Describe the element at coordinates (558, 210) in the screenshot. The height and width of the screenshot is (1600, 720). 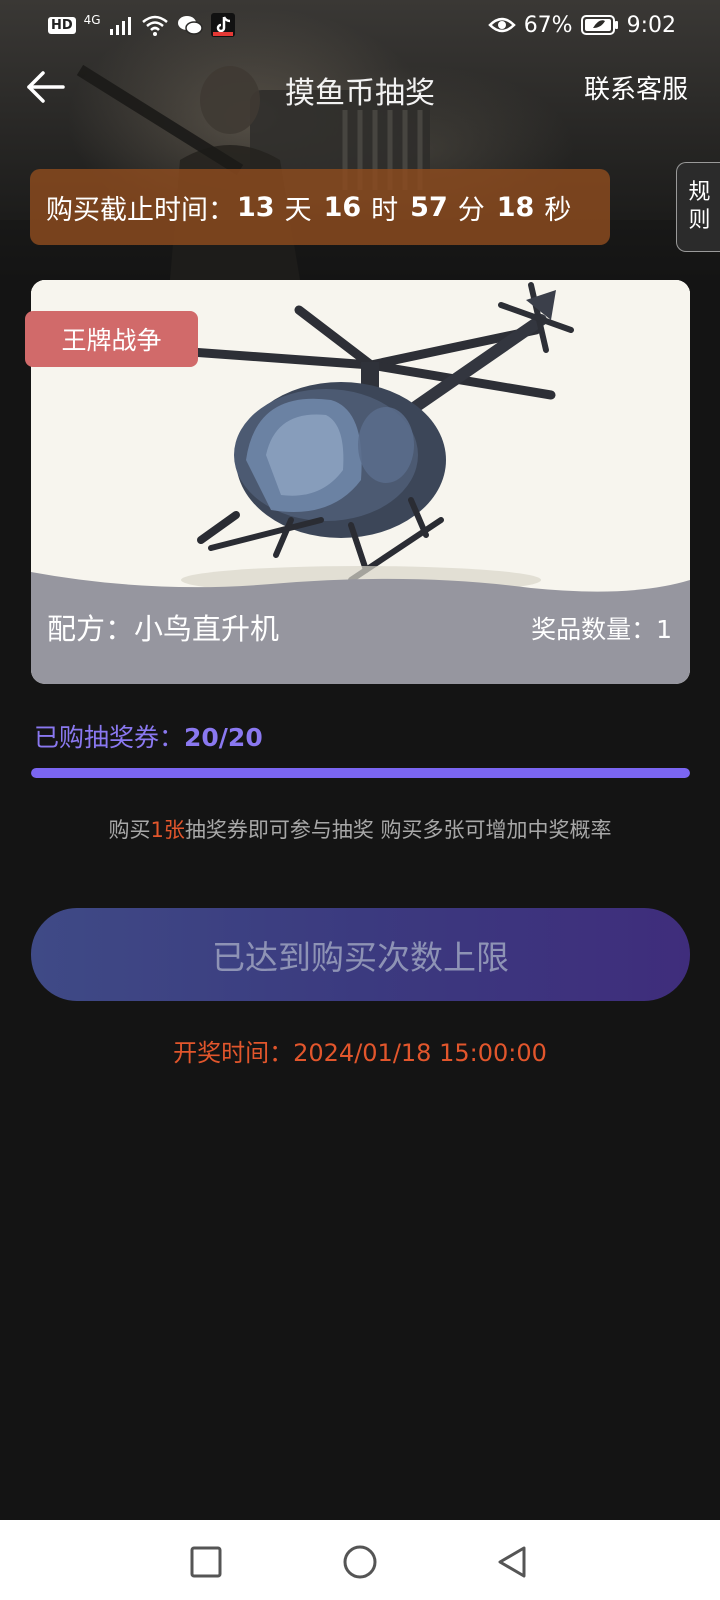
I see `deadline-seconds-unit: 秒` at that location.